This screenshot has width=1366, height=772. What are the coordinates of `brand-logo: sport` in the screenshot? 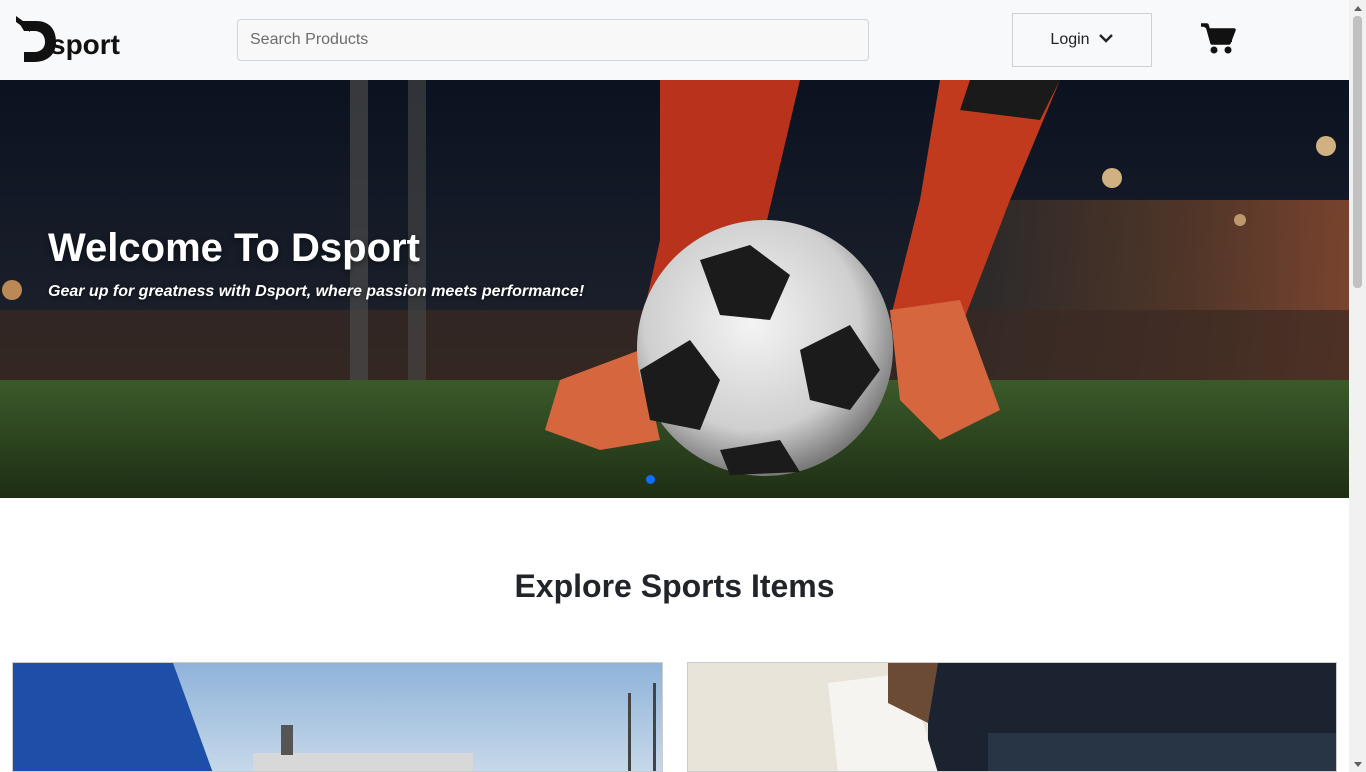 It's located at (78, 40).